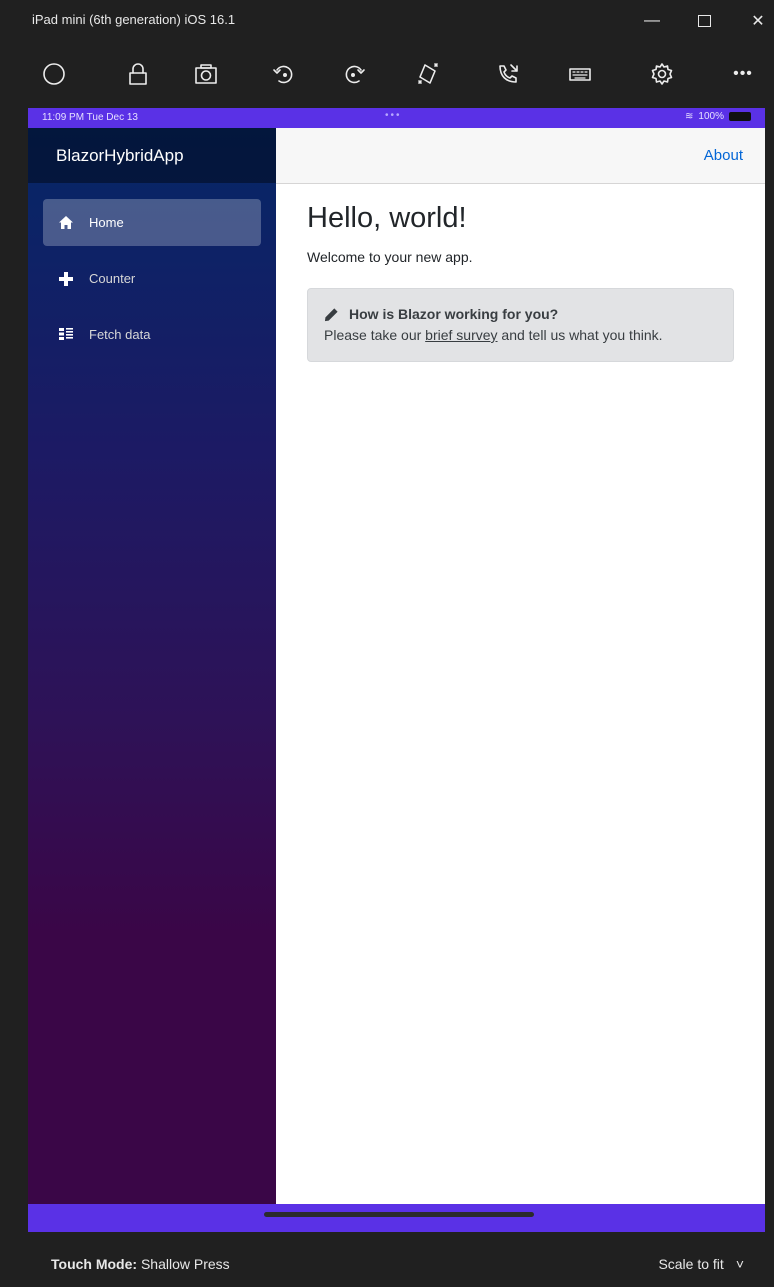 The height and width of the screenshot is (1287, 774). Describe the element at coordinates (691, 1264) in the screenshot. I see `scale-value: Scale to fit` at that location.